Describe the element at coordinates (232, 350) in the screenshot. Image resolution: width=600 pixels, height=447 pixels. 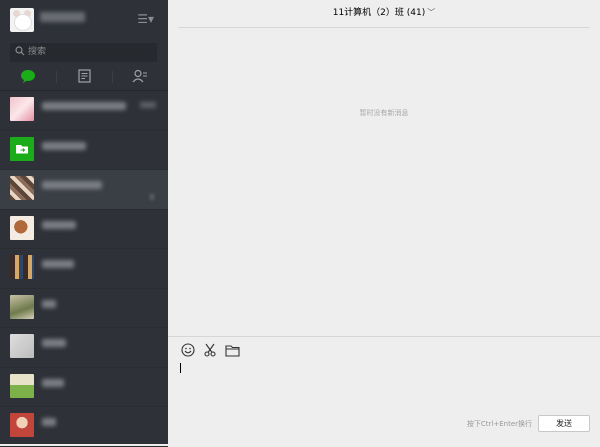
I see `folder-icon` at that location.